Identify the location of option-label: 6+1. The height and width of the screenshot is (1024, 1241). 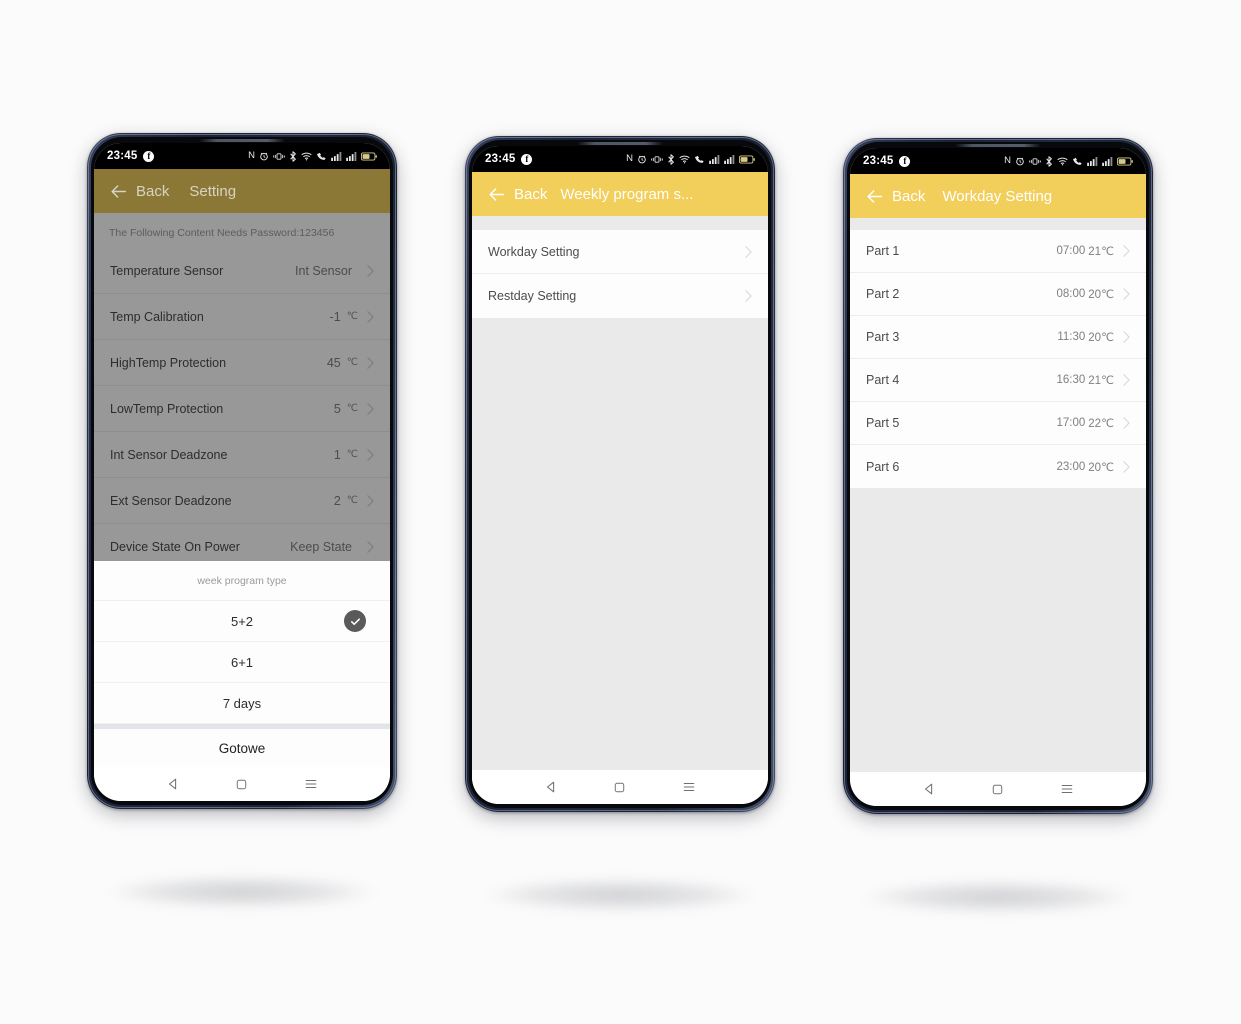
(242, 662).